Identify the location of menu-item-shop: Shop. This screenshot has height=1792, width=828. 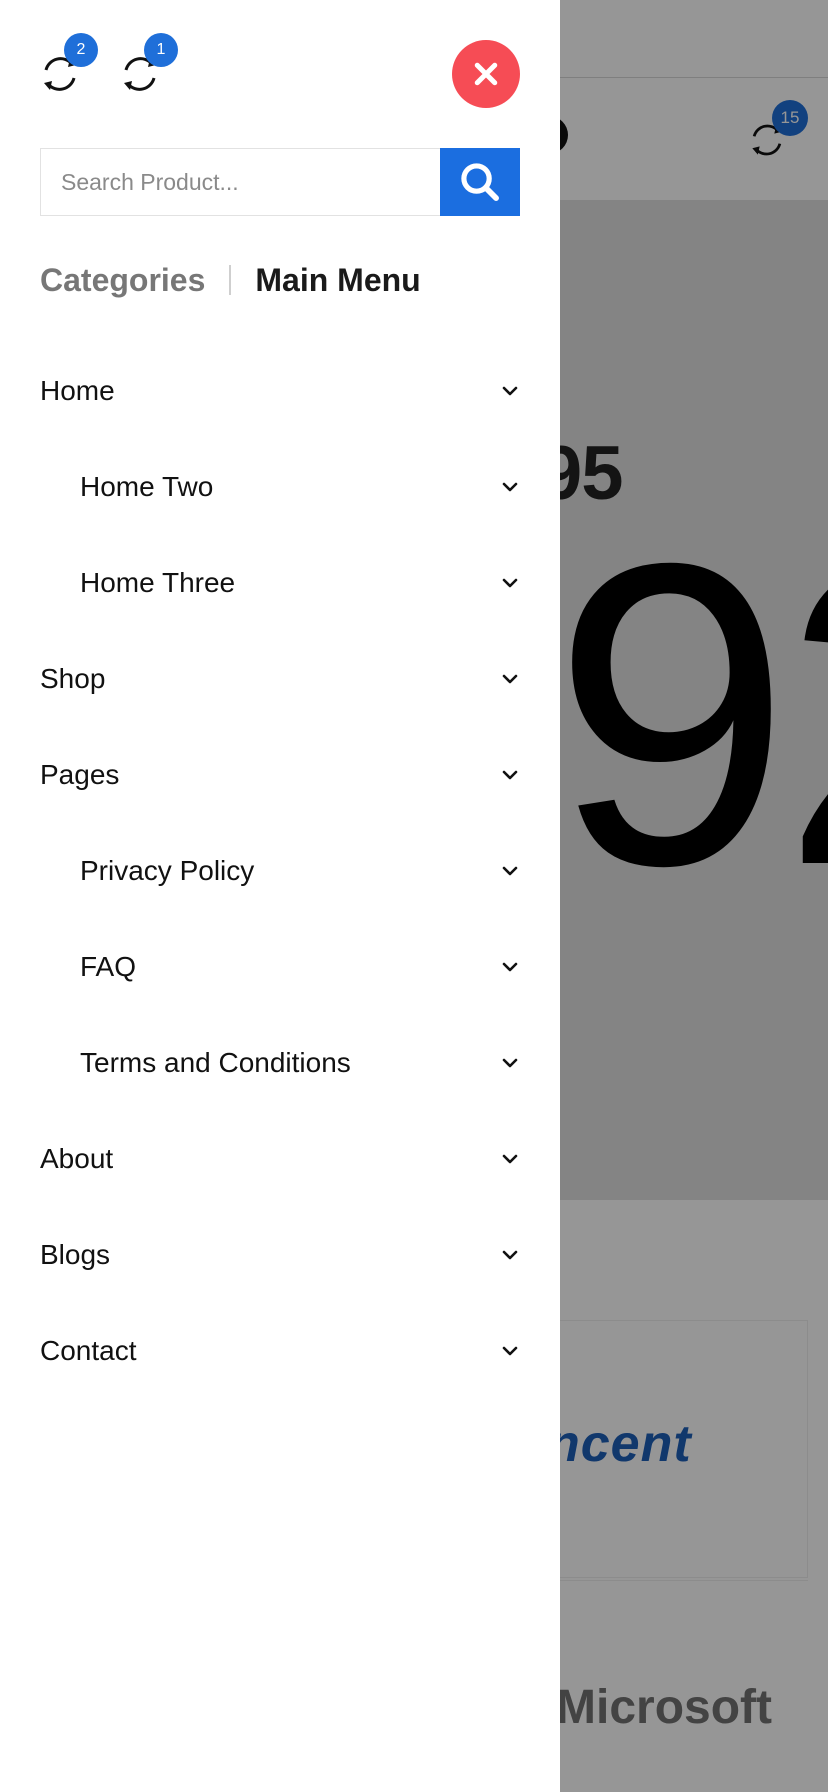
(280, 679).